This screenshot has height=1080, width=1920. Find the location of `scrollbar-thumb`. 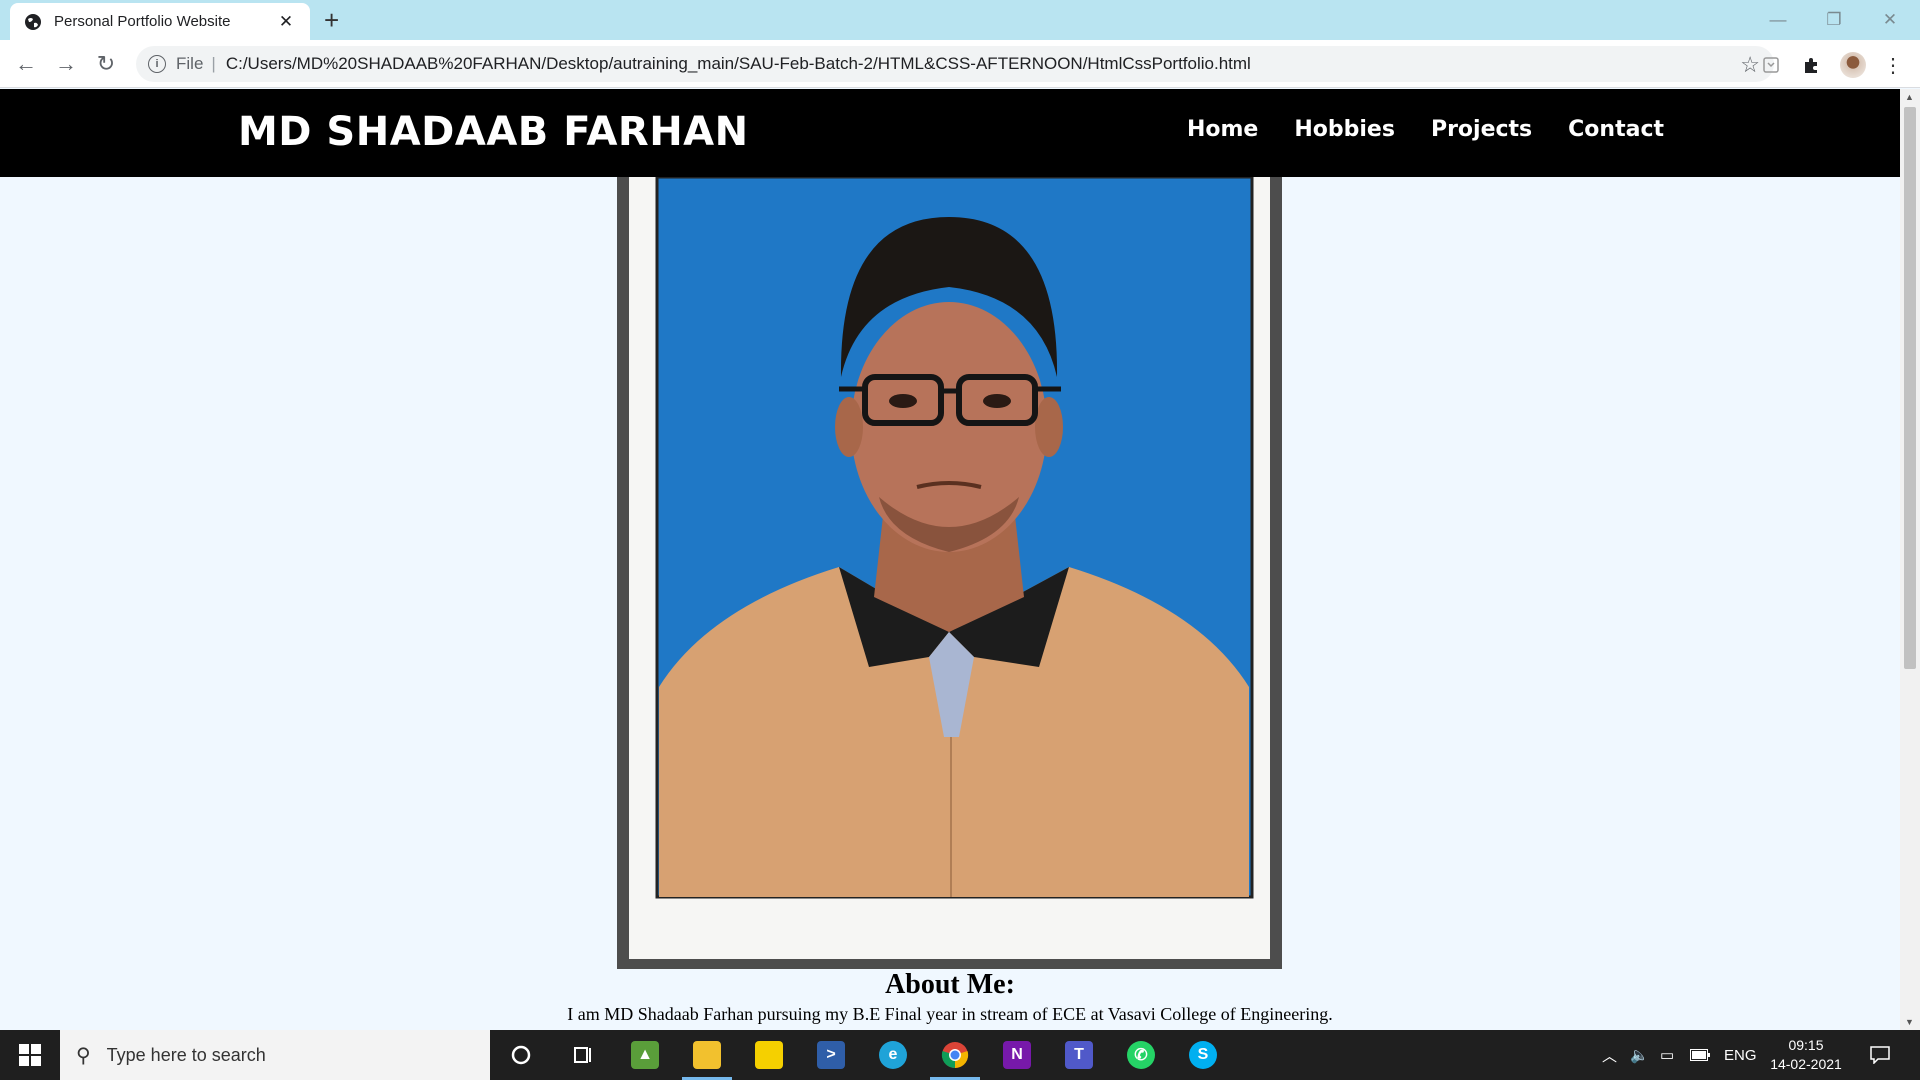

scrollbar-thumb is located at coordinates (1910, 388).